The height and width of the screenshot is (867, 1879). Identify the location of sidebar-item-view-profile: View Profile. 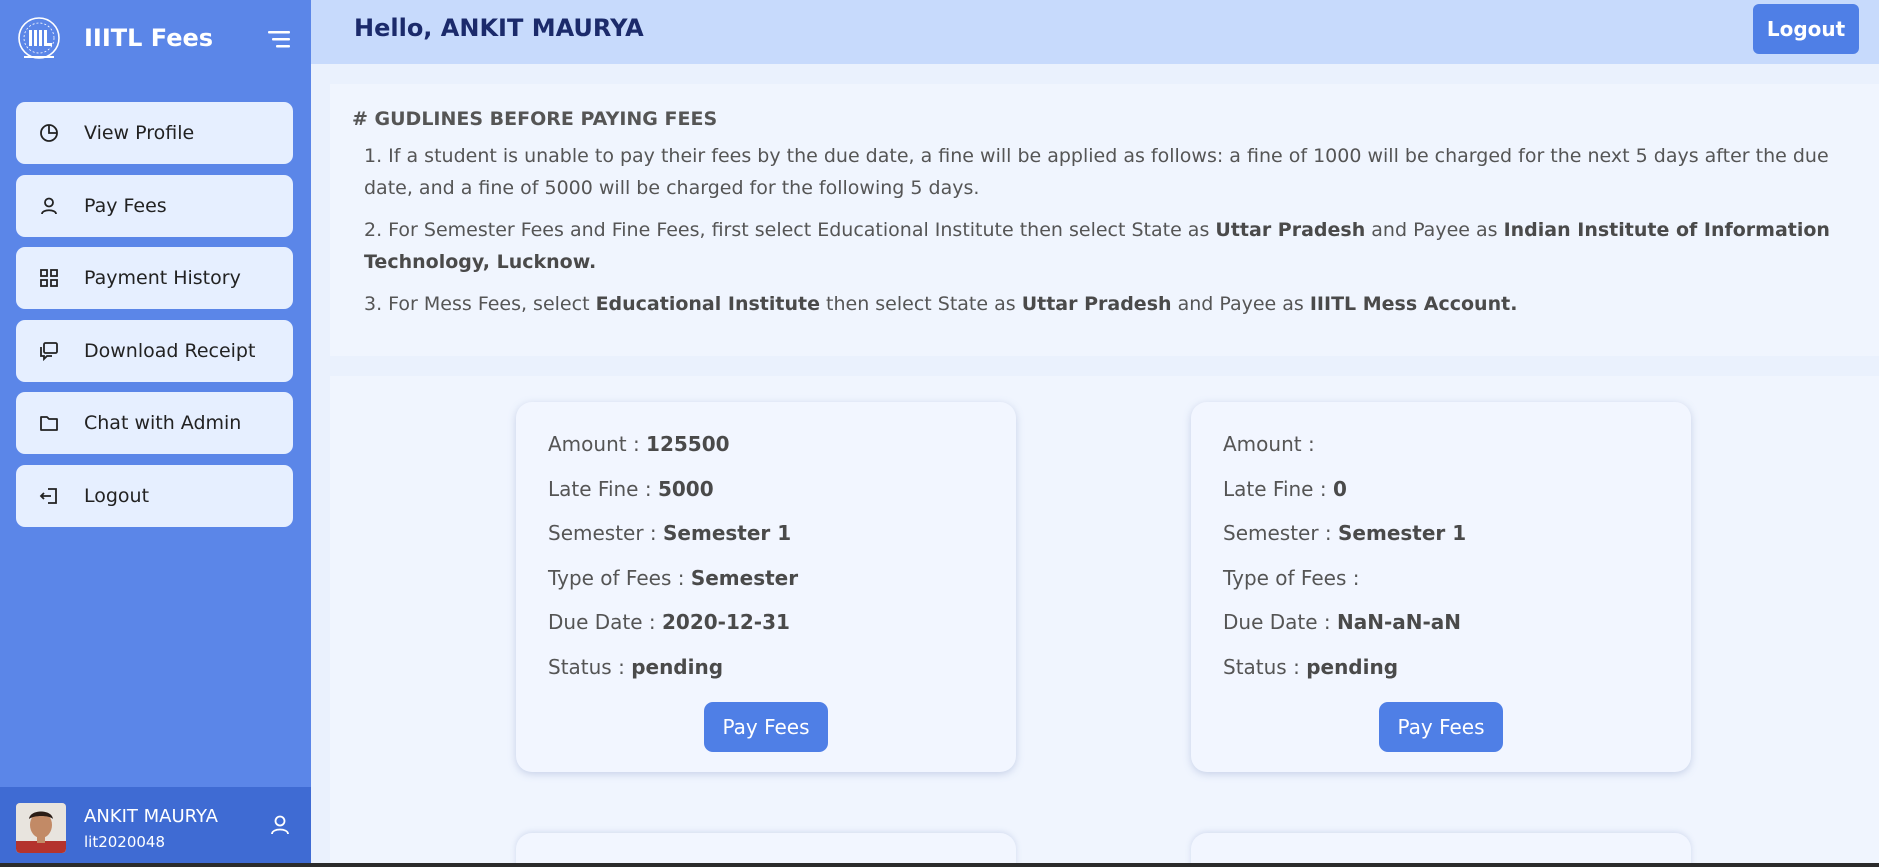
(154, 133).